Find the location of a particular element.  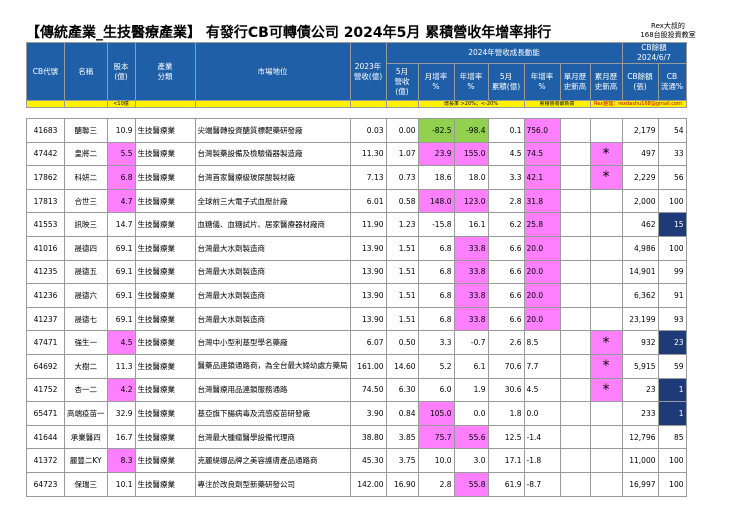

cell-cbf: 59 is located at coordinates (672, 366).